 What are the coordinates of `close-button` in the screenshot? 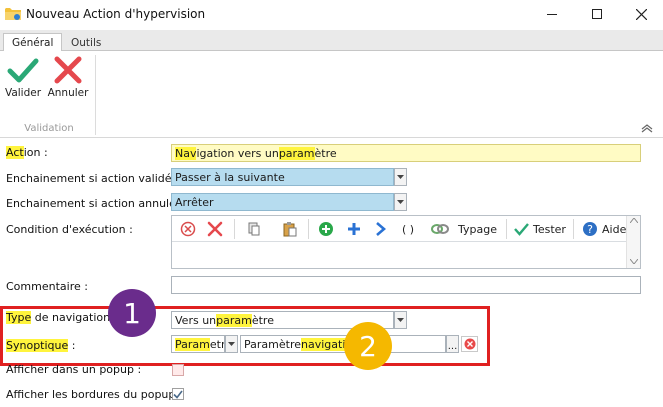 It's located at (641, 14).